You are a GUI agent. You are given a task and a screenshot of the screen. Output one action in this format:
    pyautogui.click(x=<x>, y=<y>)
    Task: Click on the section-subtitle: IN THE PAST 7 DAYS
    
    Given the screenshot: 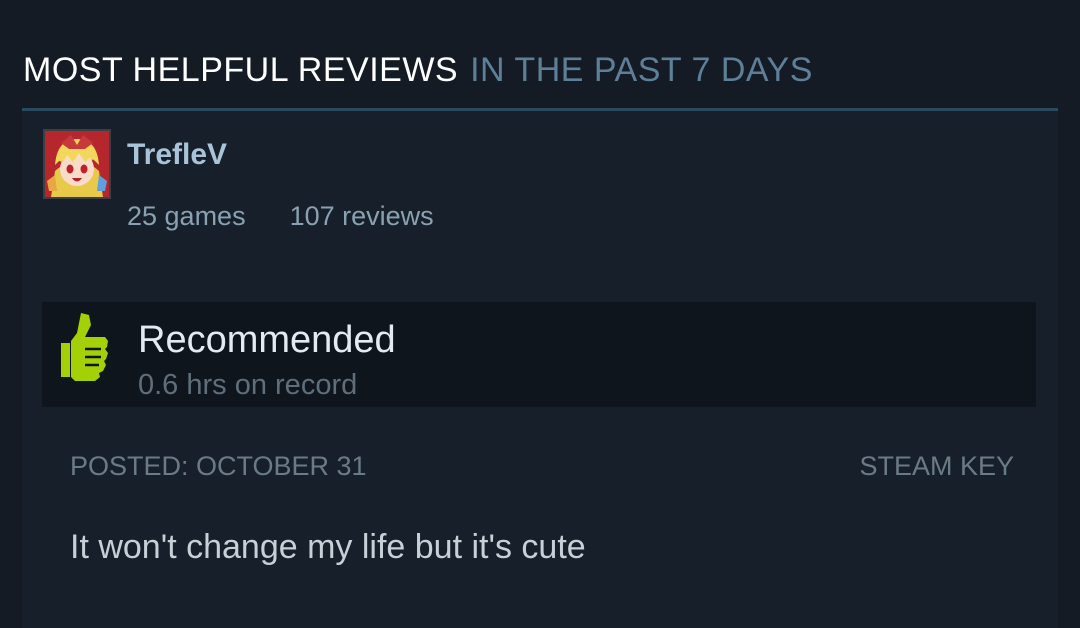 What is the action you would take?
    pyautogui.click(x=641, y=70)
    